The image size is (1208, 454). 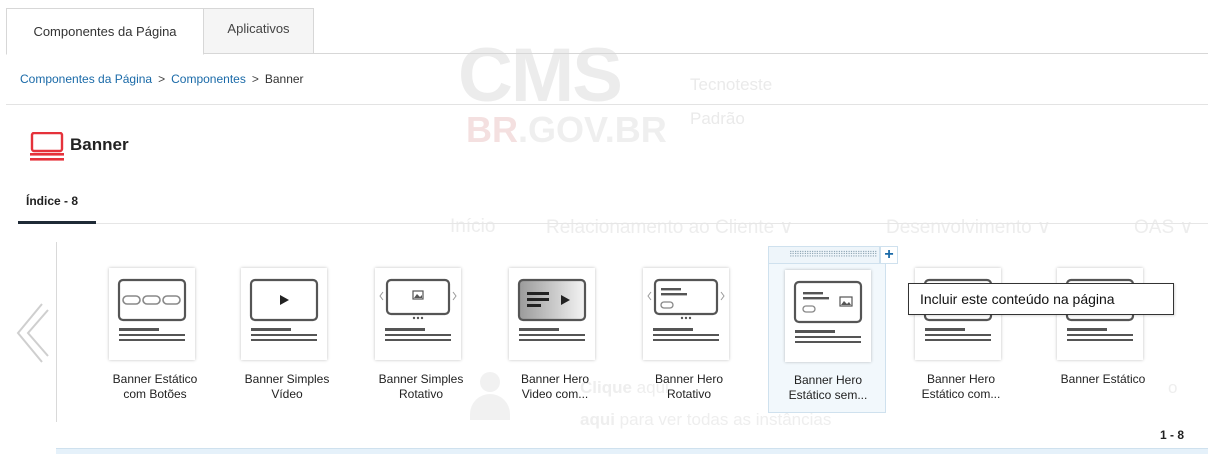 What do you see at coordinates (552, 314) in the screenshot?
I see `banner-hero-video-icon` at bounding box center [552, 314].